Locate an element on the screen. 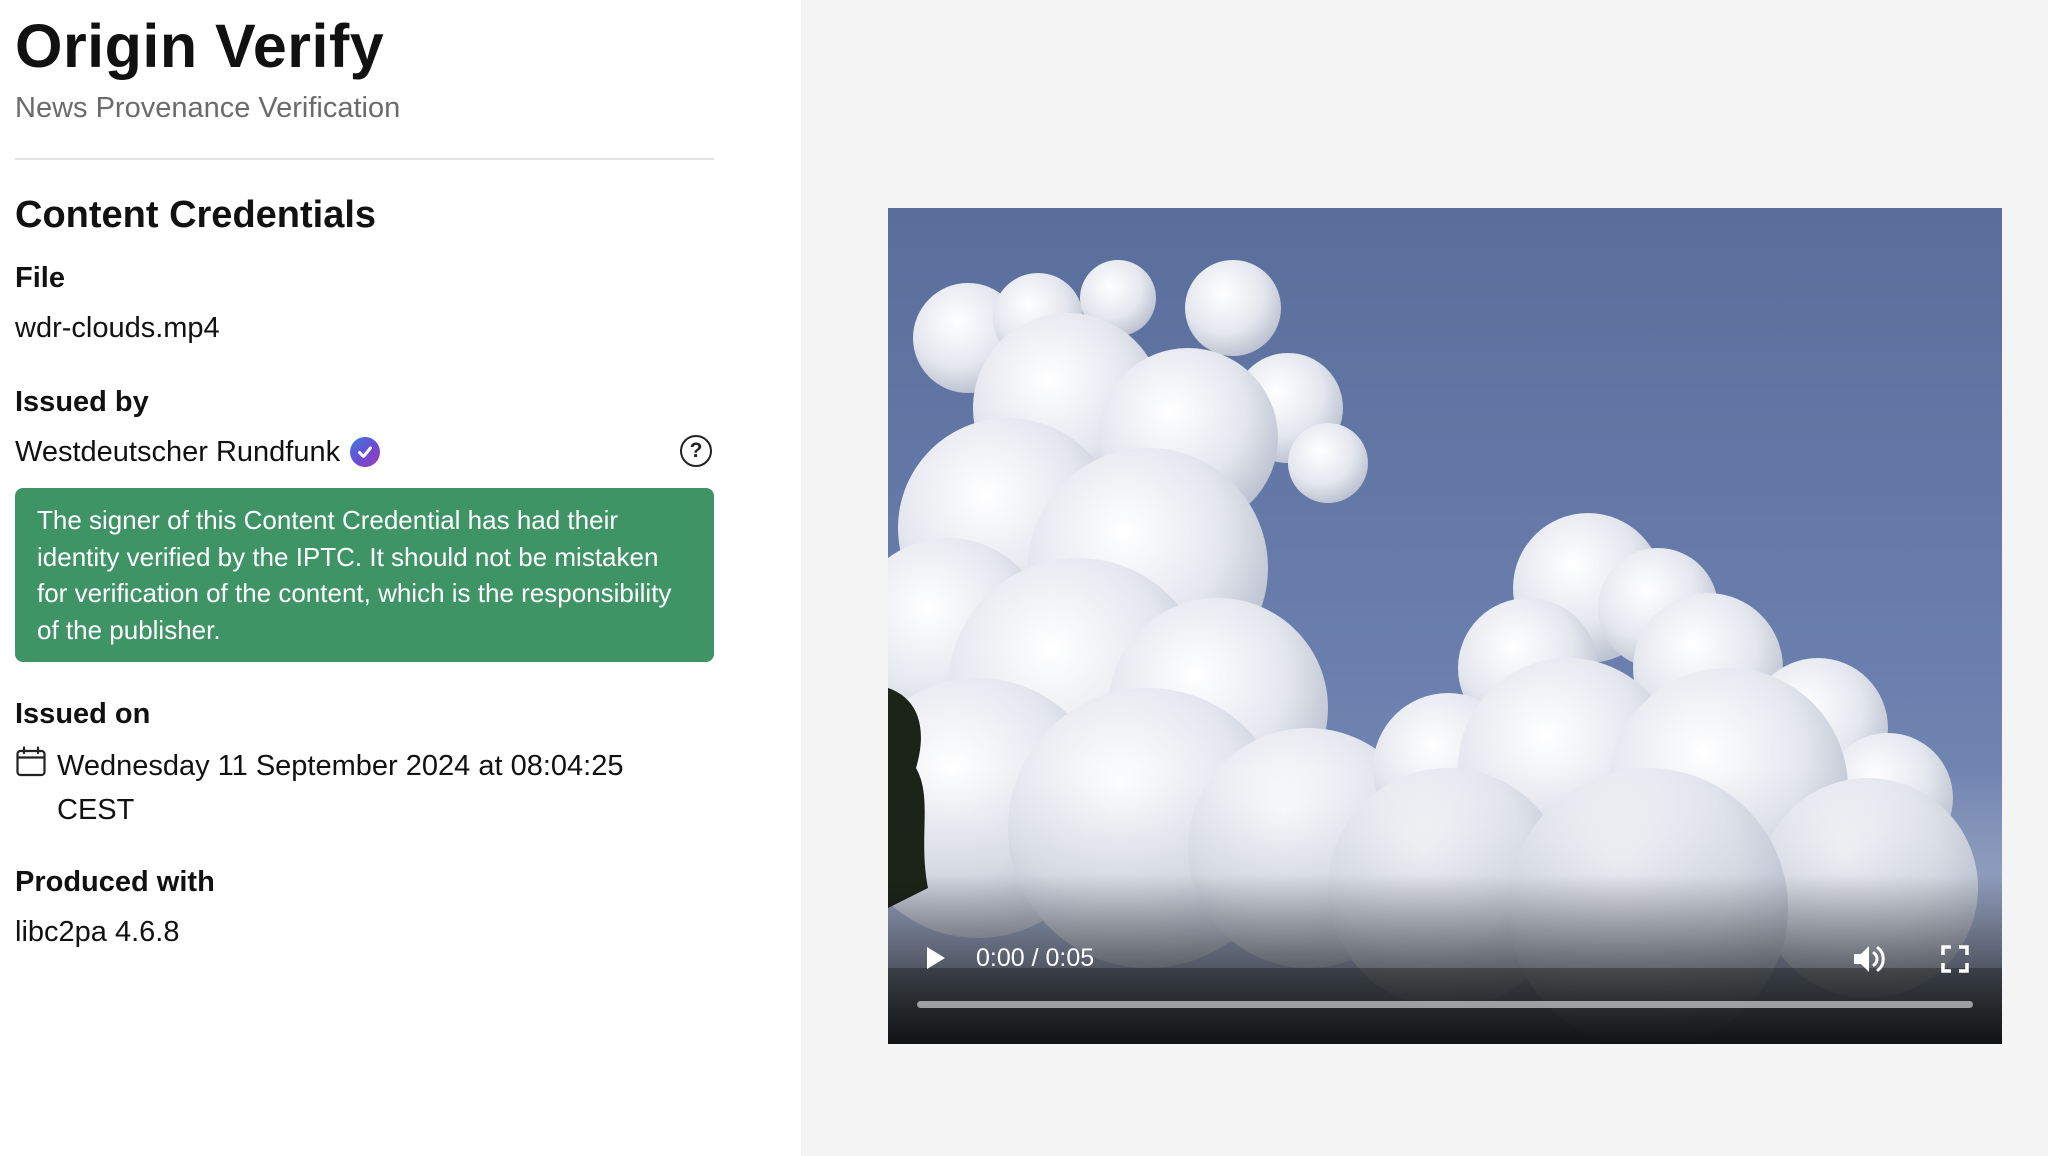 The width and height of the screenshot is (2048, 1156). play-button is located at coordinates (934, 958).